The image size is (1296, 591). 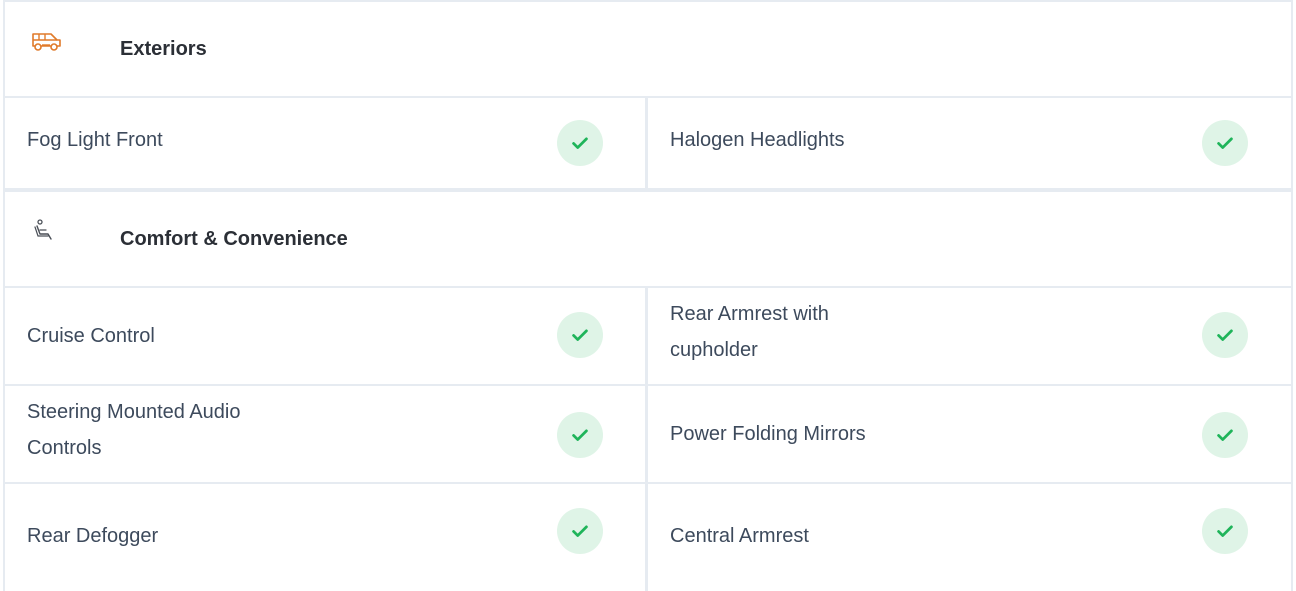 What do you see at coordinates (134, 430) in the screenshot?
I see `feature-label: Steering Mounted Audio Controls` at bounding box center [134, 430].